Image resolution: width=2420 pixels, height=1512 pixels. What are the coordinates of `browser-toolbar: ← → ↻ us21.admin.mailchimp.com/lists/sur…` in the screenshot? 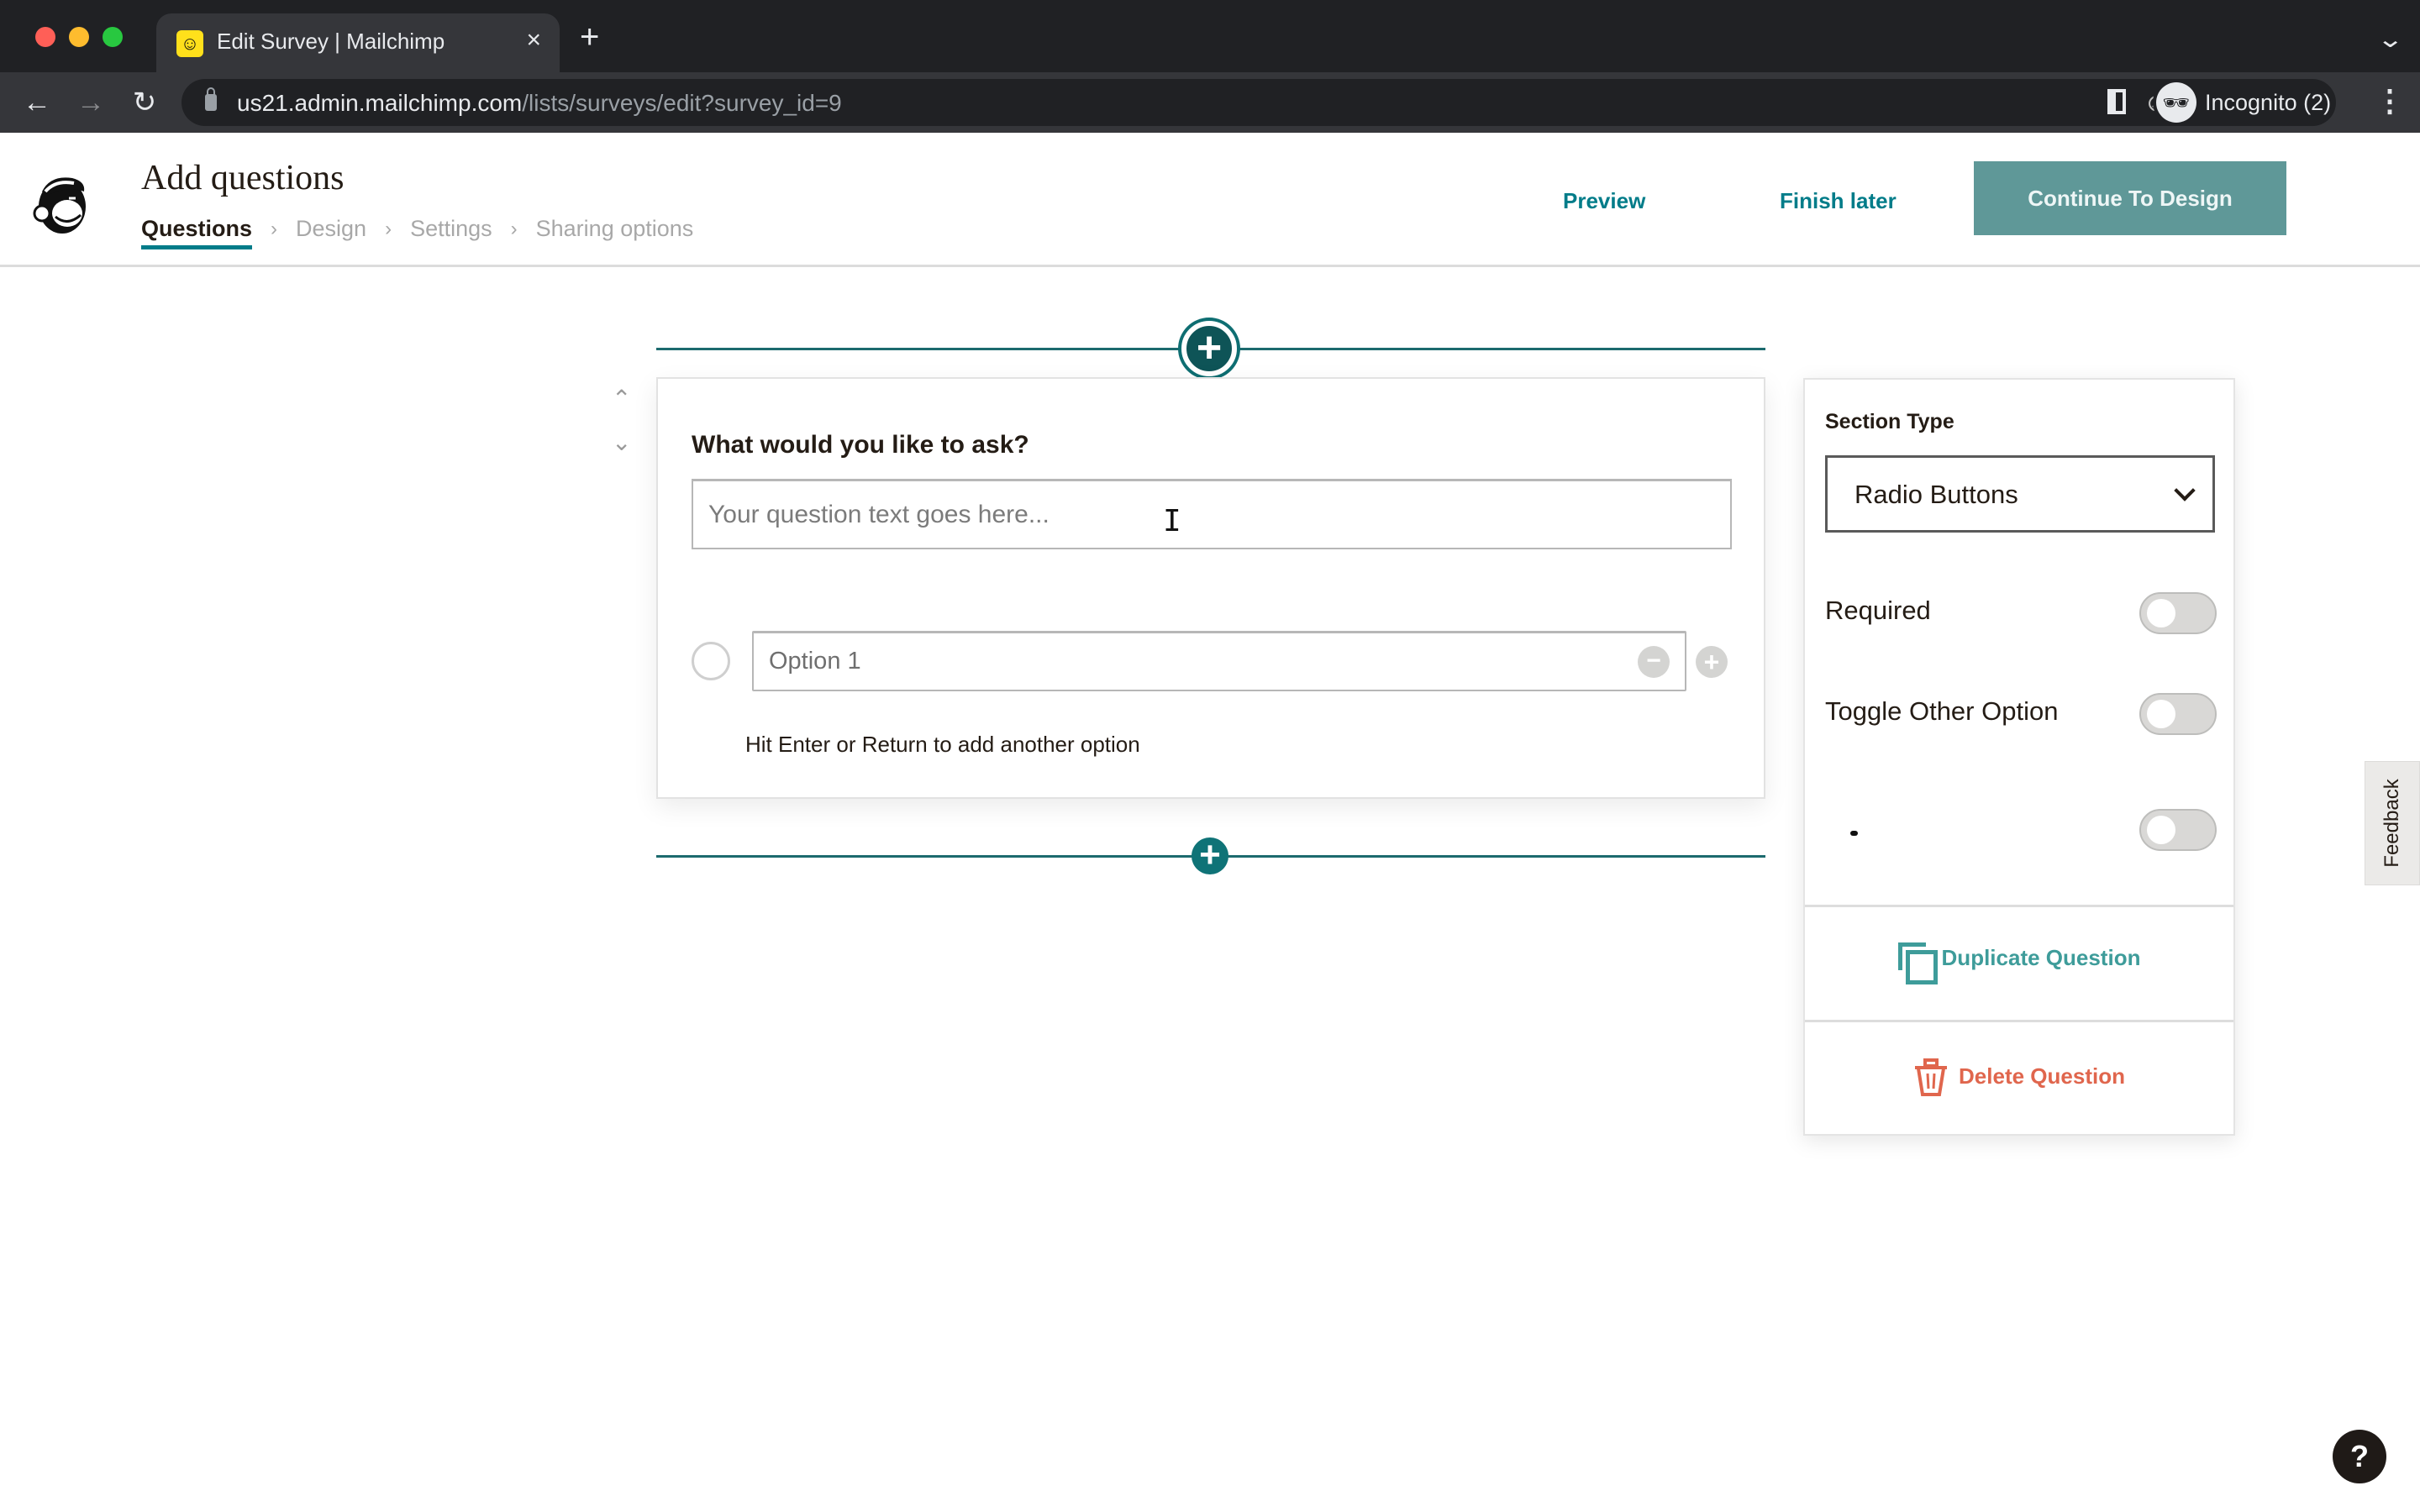 It's located at (1210, 102).